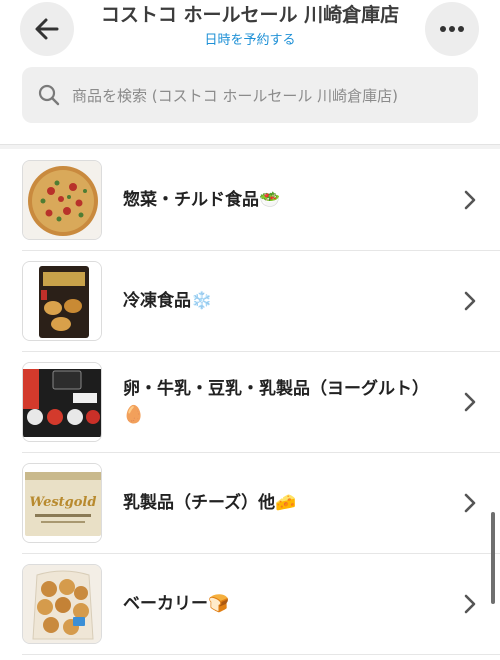  Describe the element at coordinates (261, 301) in the screenshot. I see `category-item-frozen: 冷凍食品❄️` at that location.